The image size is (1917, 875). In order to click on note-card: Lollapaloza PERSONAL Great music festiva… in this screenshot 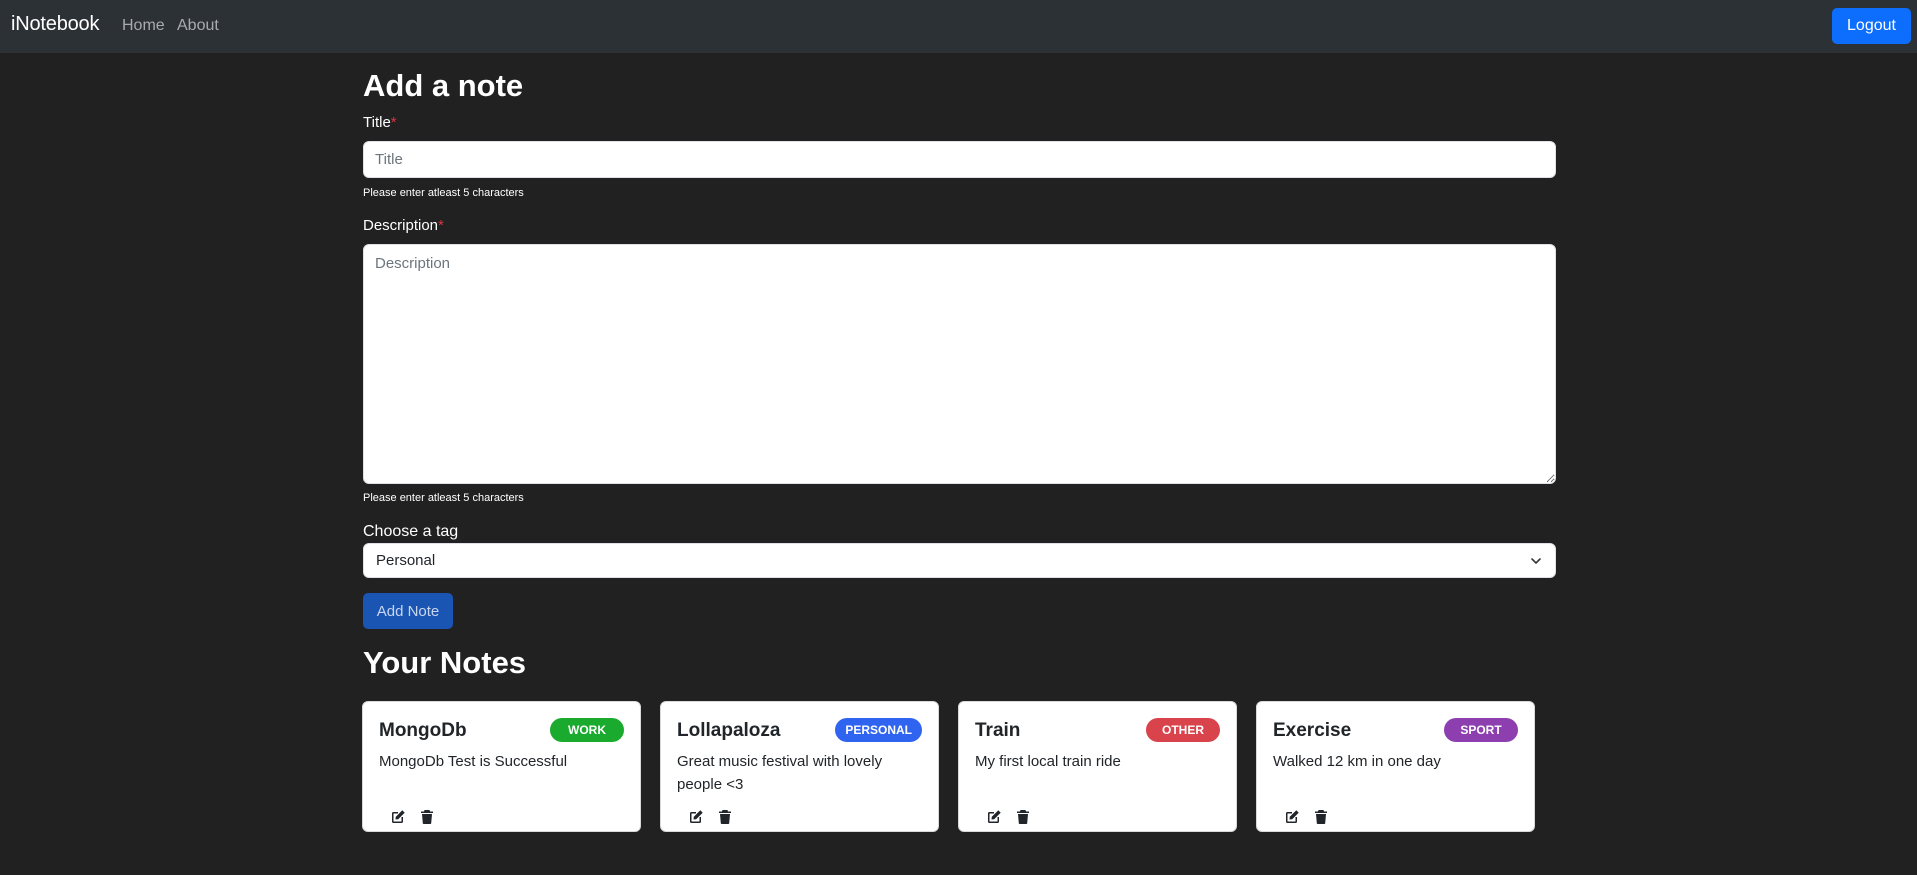, I will do `click(799, 766)`.